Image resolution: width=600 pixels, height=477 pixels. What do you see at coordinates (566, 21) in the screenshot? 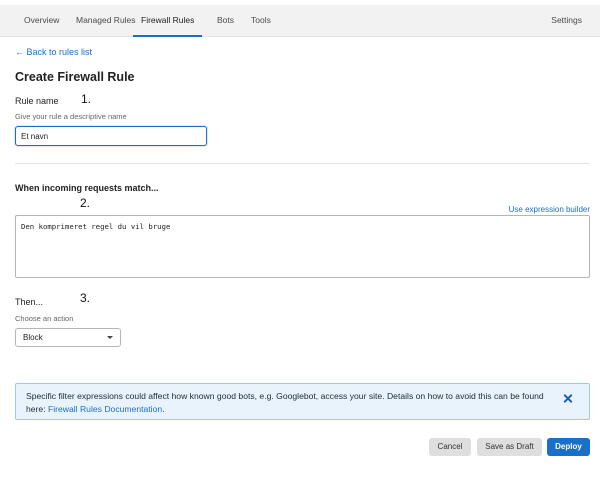
I see `tab-settings: Settings` at bounding box center [566, 21].